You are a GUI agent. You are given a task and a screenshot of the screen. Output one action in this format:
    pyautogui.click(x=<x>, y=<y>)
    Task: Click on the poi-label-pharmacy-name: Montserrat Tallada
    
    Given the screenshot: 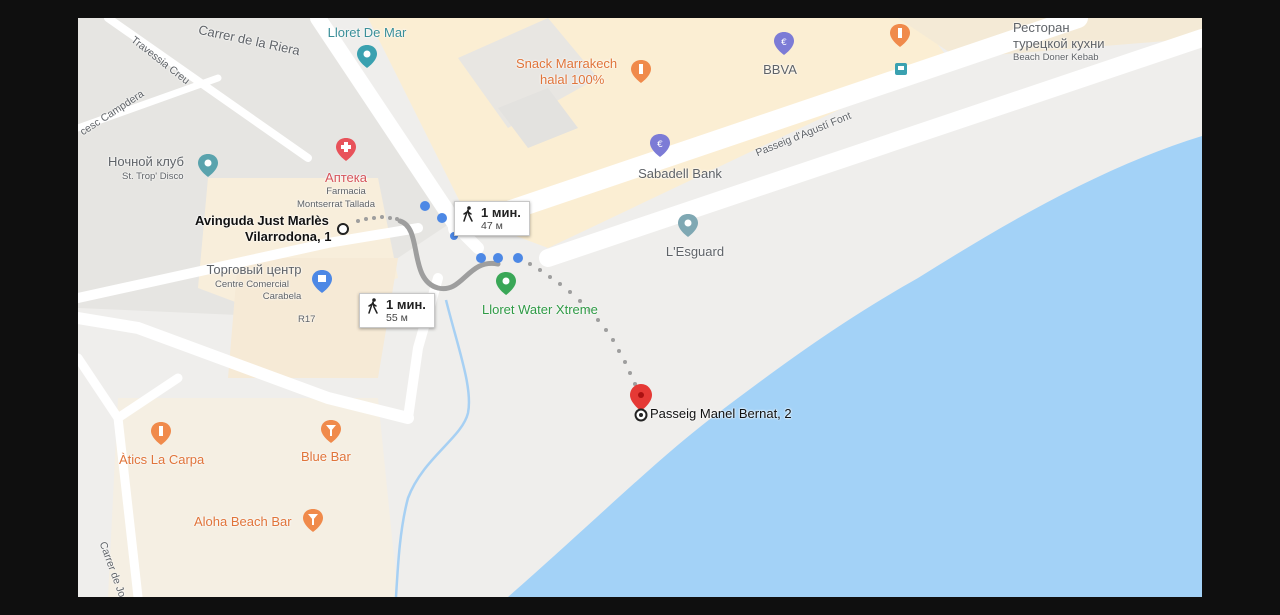 What is the action you would take?
    pyautogui.click(x=336, y=205)
    